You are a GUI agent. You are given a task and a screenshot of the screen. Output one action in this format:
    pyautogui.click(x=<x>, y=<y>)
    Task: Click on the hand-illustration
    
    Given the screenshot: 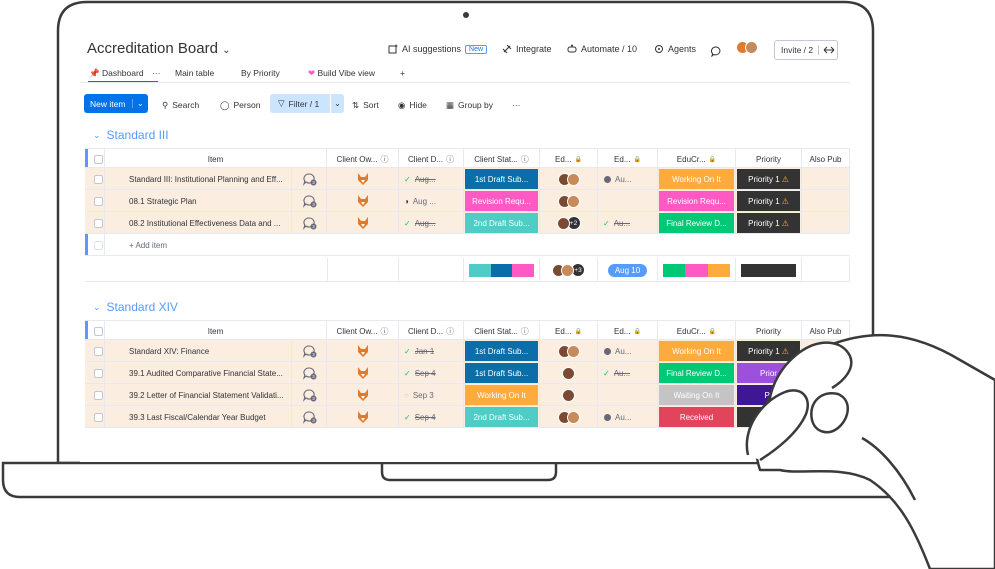 What is the action you would take?
    pyautogui.click(x=870, y=451)
    